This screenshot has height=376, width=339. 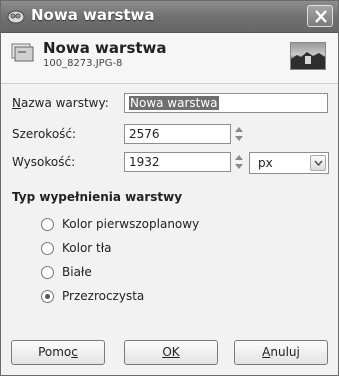 I want to click on radio-label: Białe, so click(x=77, y=272).